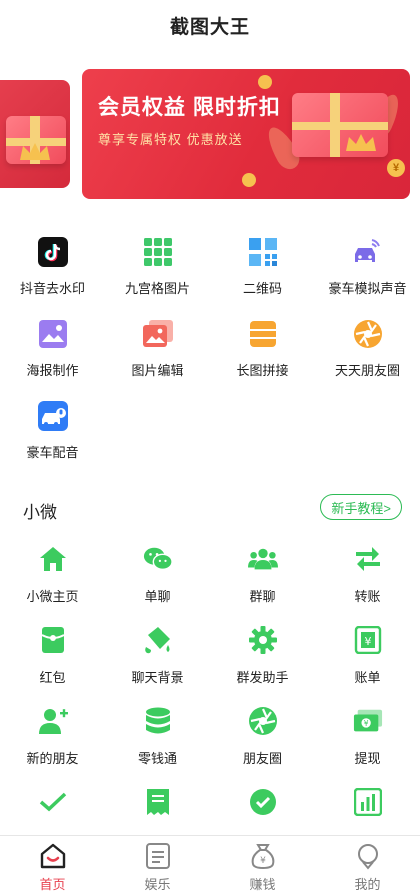  I want to click on tool-item-car-dubbing: 豪车配音, so click(52, 431).